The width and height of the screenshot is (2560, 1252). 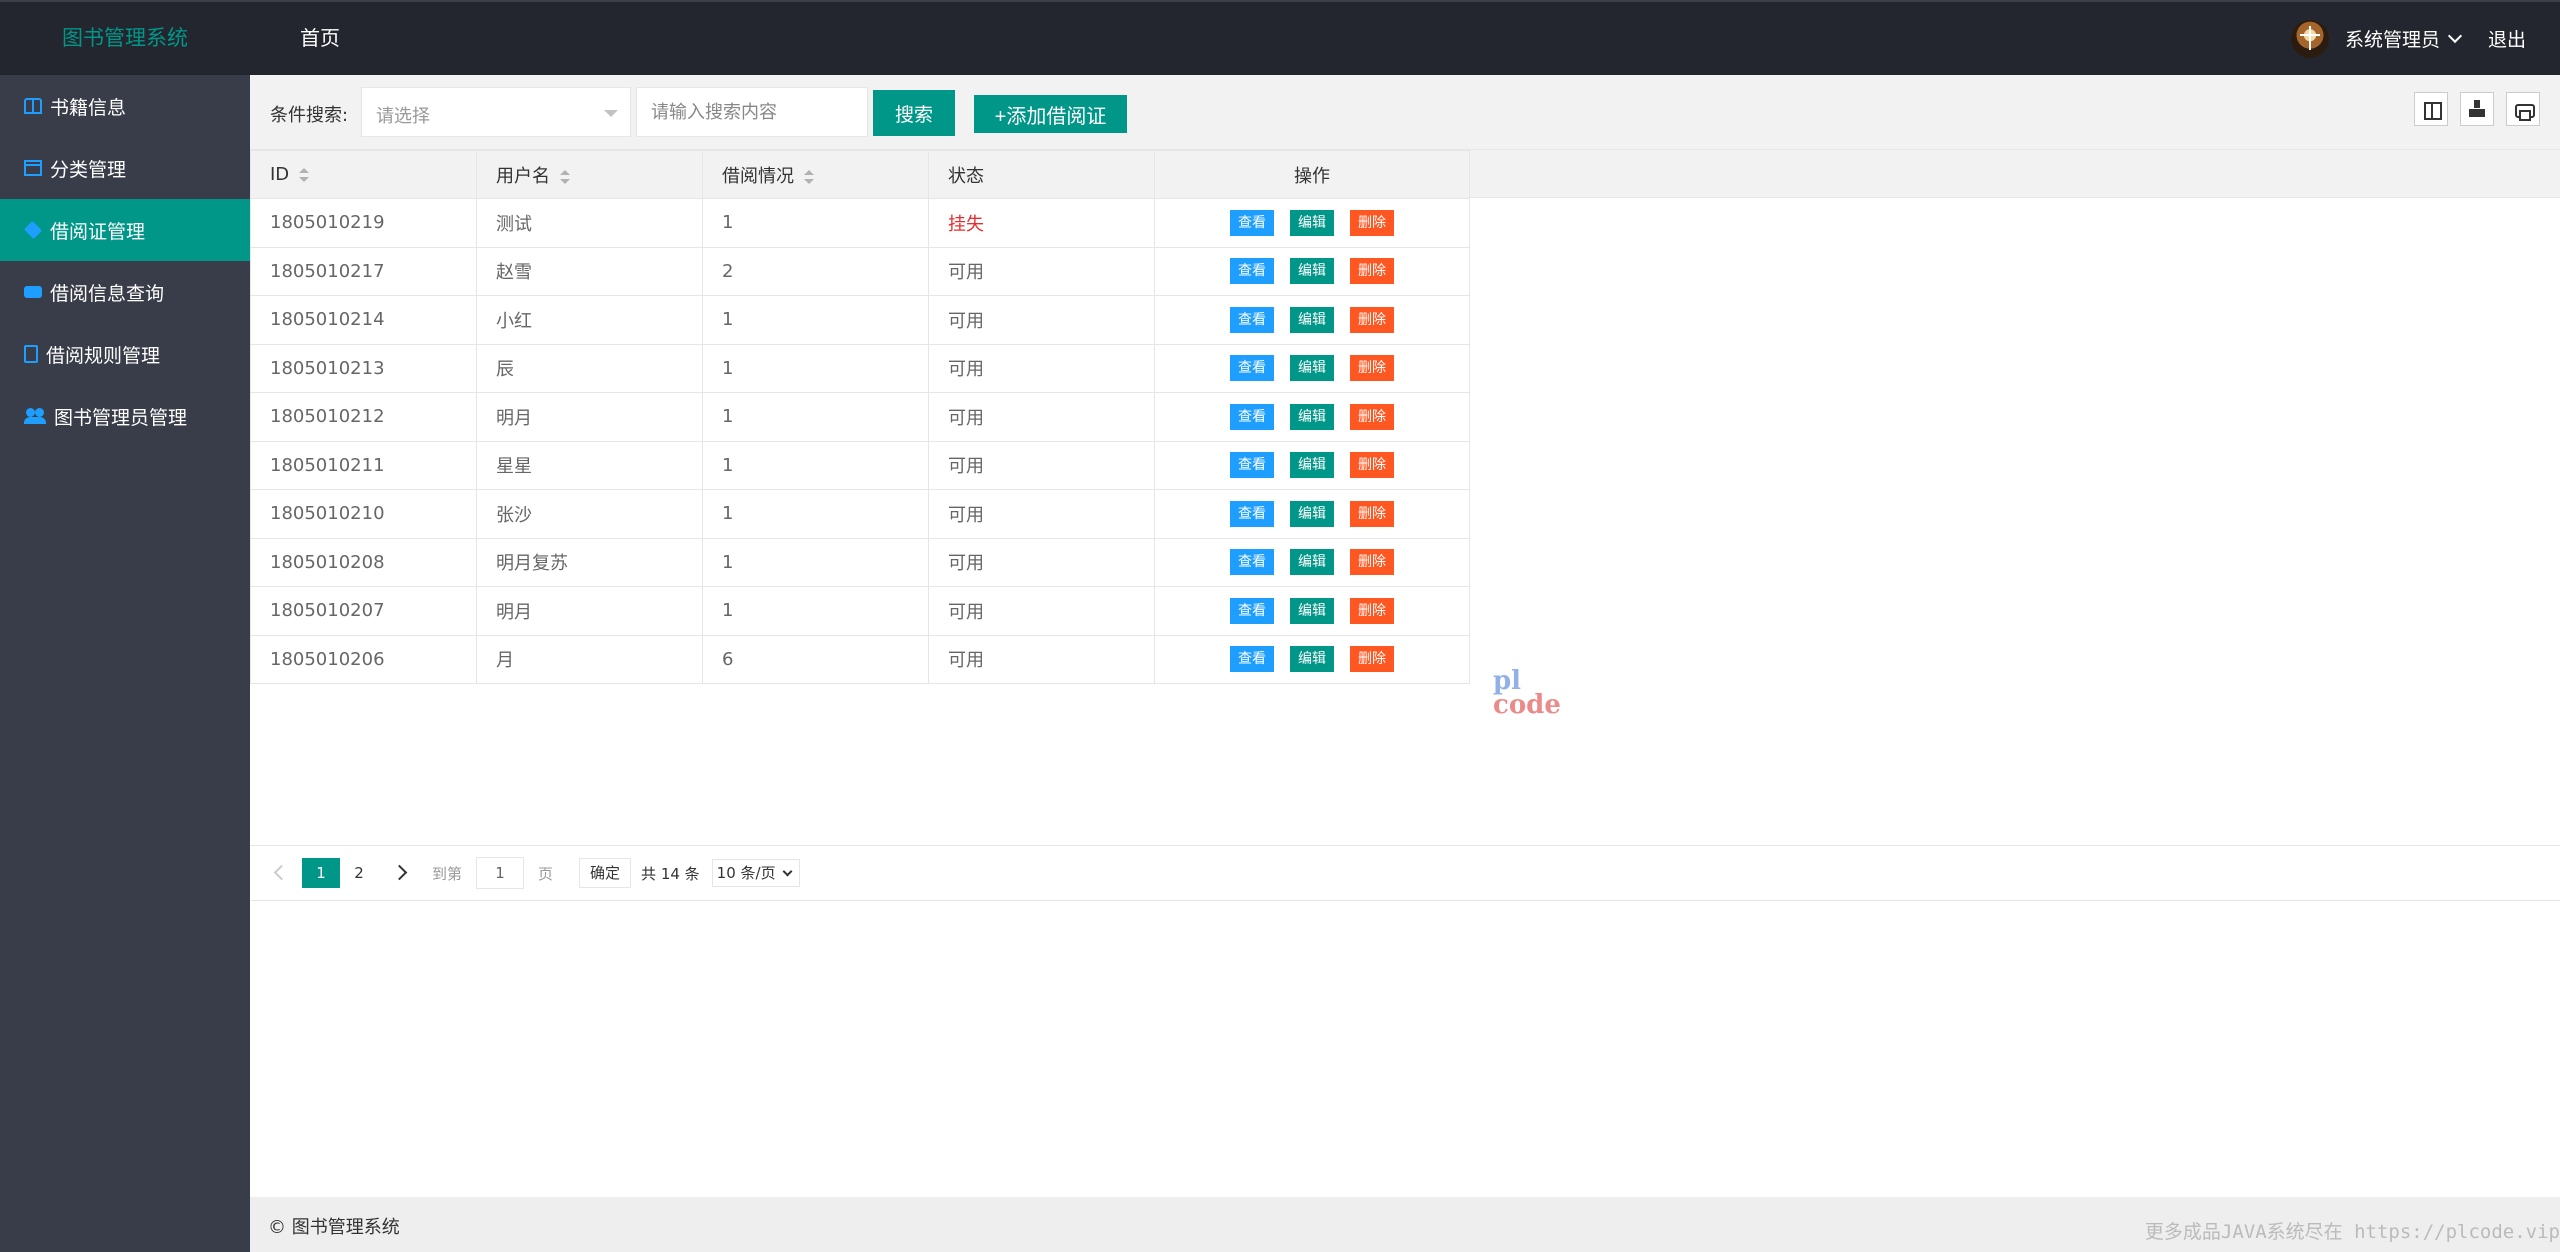 I want to click on app-logo: 图书管理系统, so click(x=125, y=38).